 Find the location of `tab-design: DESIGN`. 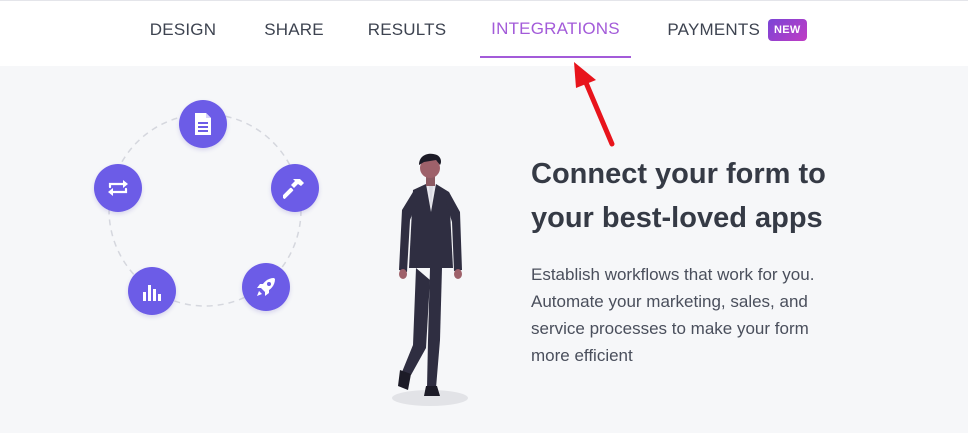

tab-design: DESIGN is located at coordinates (183, 30).